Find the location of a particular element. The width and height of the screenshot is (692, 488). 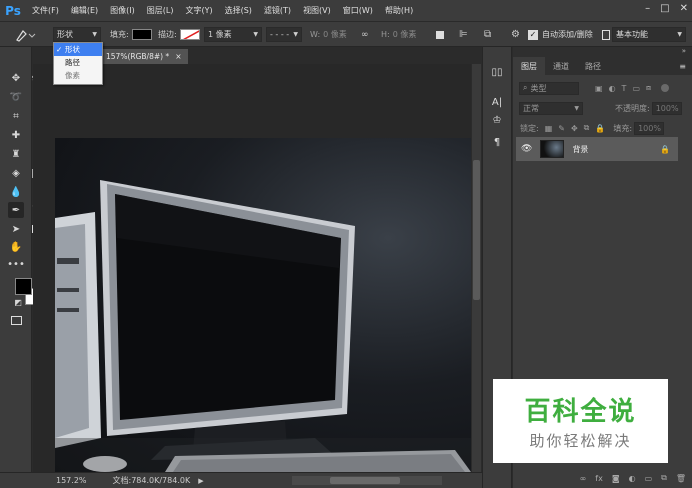

mode-option-shape: ✓ 形状 is located at coordinates (78, 49).